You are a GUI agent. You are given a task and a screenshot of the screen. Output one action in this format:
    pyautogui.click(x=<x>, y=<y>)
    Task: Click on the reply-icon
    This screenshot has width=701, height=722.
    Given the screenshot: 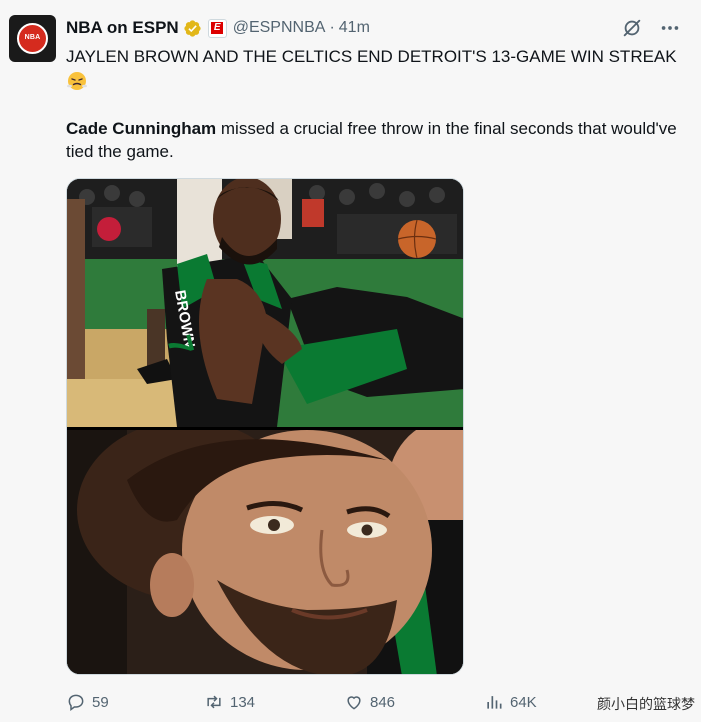 What is the action you would take?
    pyautogui.click(x=76, y=702)
    